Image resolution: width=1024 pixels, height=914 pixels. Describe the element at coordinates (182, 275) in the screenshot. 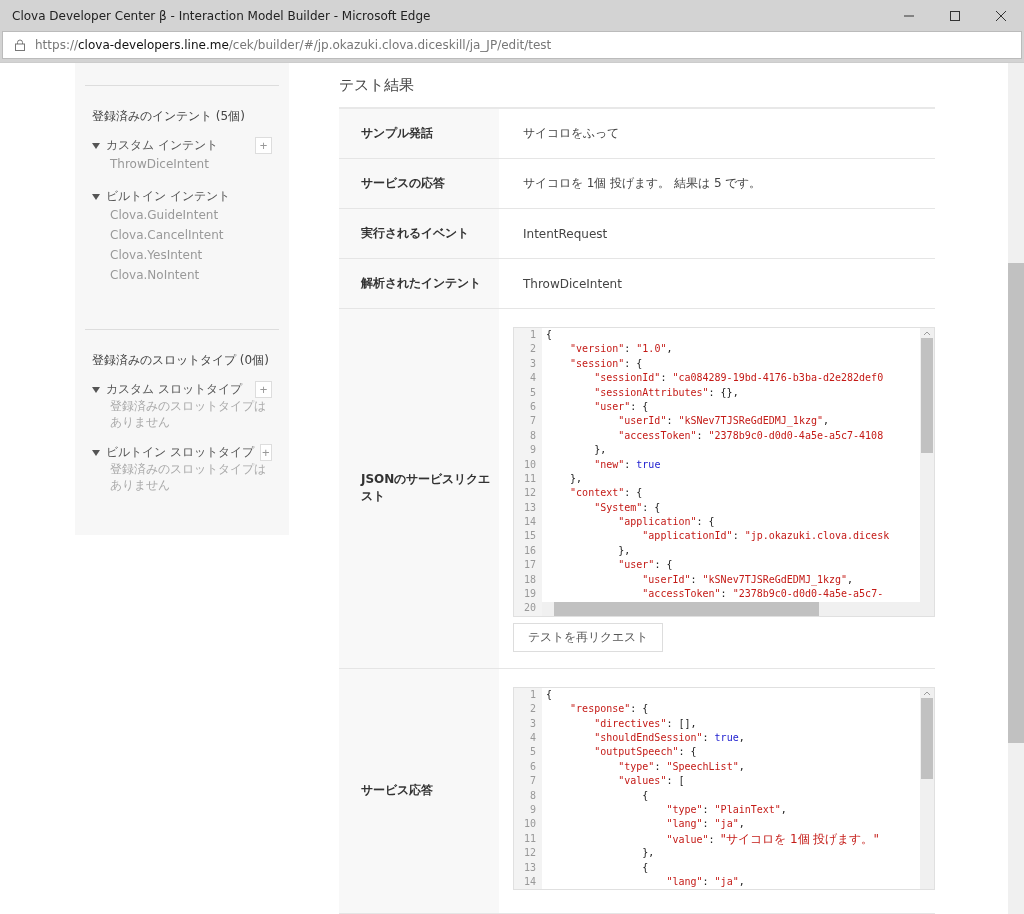

I see `intent-item: Clova.NoIntent` at that location.